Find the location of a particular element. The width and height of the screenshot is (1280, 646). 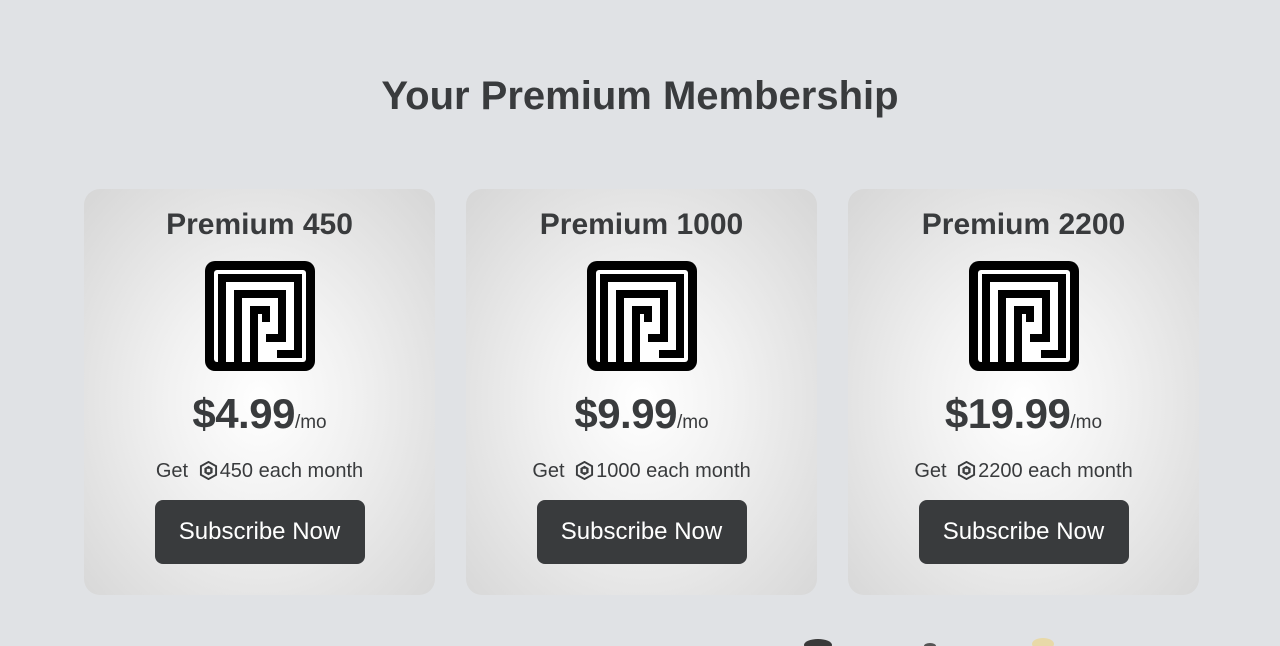

price-row: $19.99/mo is located at coordinates (1023, 419).